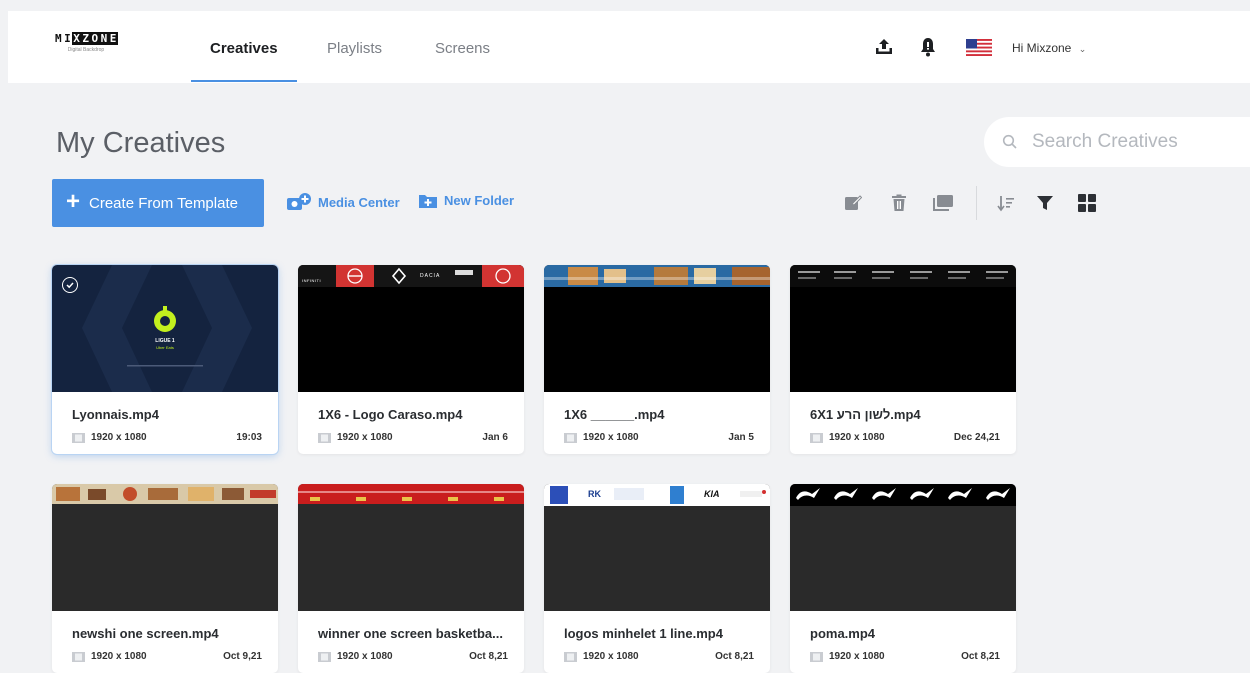  I want to click on search-box, so click(1117, 142).